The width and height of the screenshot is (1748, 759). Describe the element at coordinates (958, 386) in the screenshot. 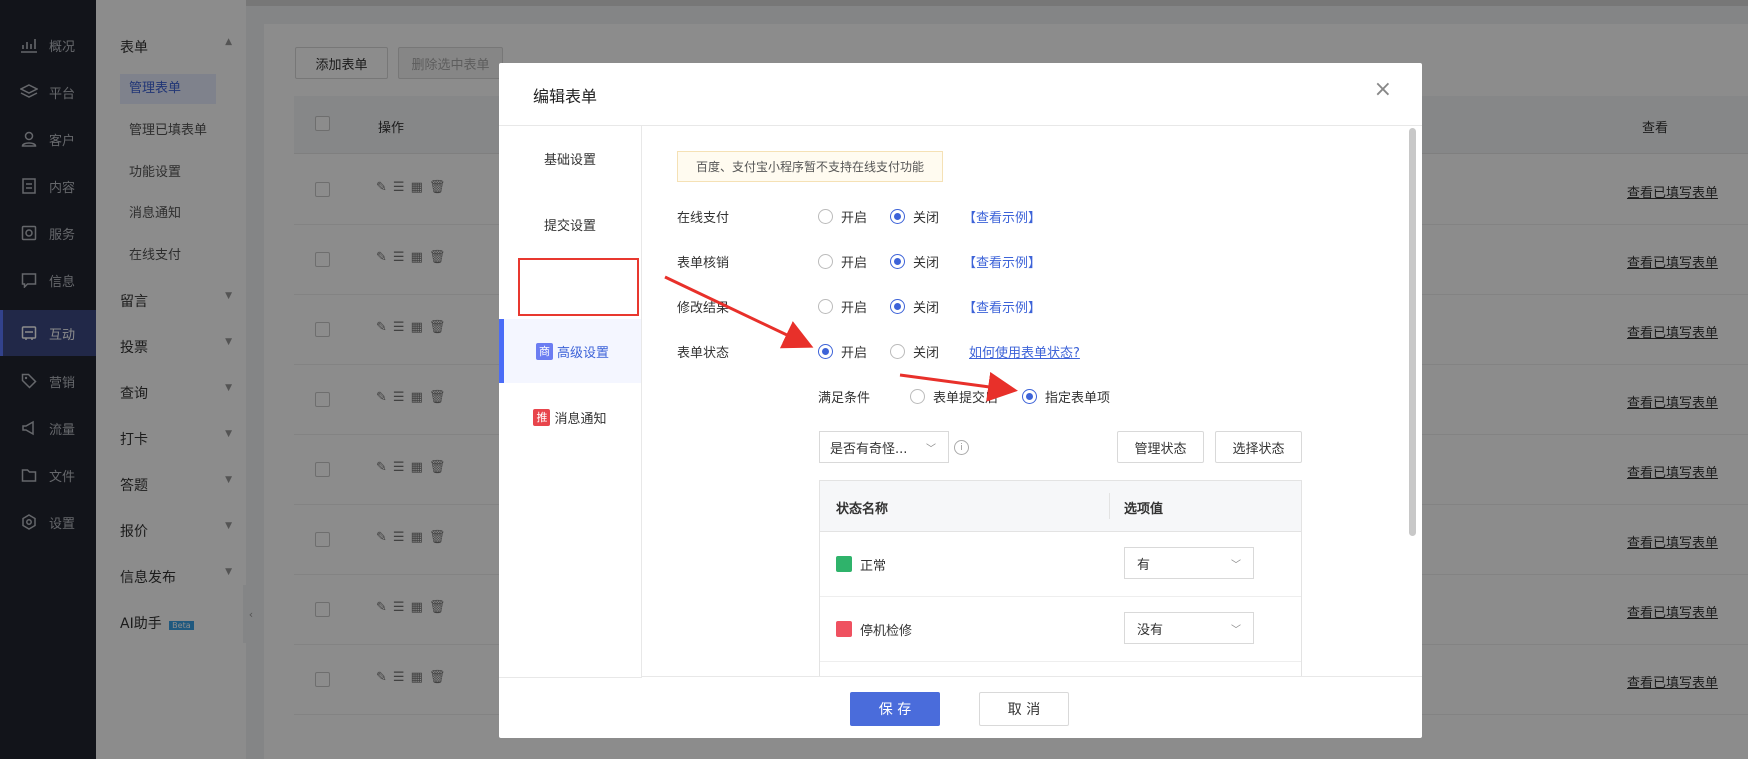

I see `arrow-to-specific-field` at that location.